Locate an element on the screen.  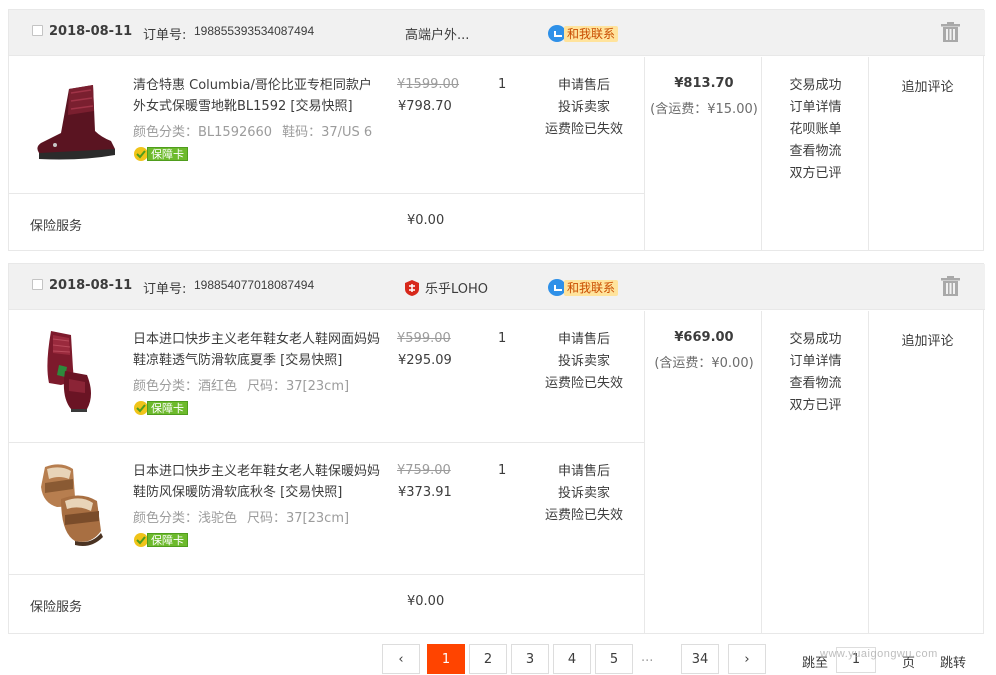
page-1-button: 1 is located at coordinates (446, 659).